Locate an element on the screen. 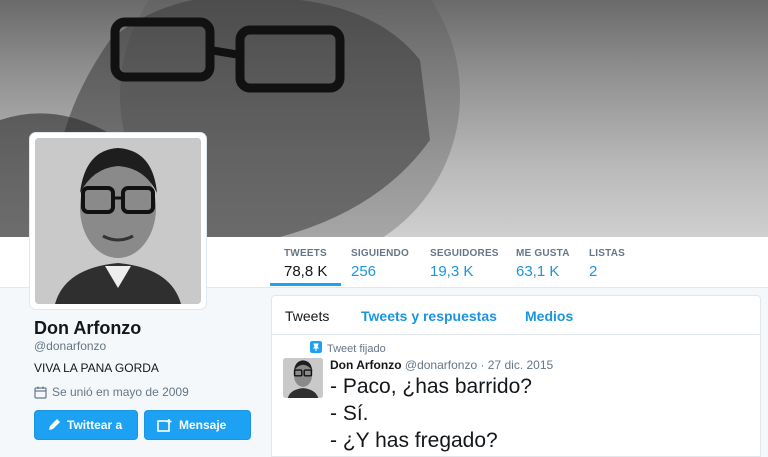 Image resolution: width=768 pixels, height=457 pixels. tweet-avatar is located at coordinates (303, 378).